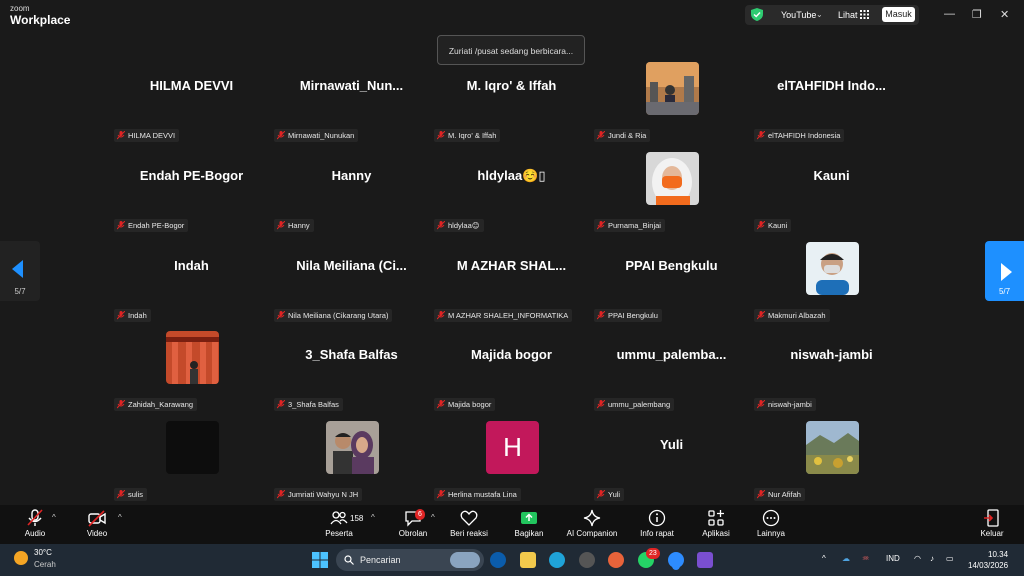  What do you see at coordinates (705, 560) in the screenshot?
I see `canva-icon` at bounding box center [705, 560].